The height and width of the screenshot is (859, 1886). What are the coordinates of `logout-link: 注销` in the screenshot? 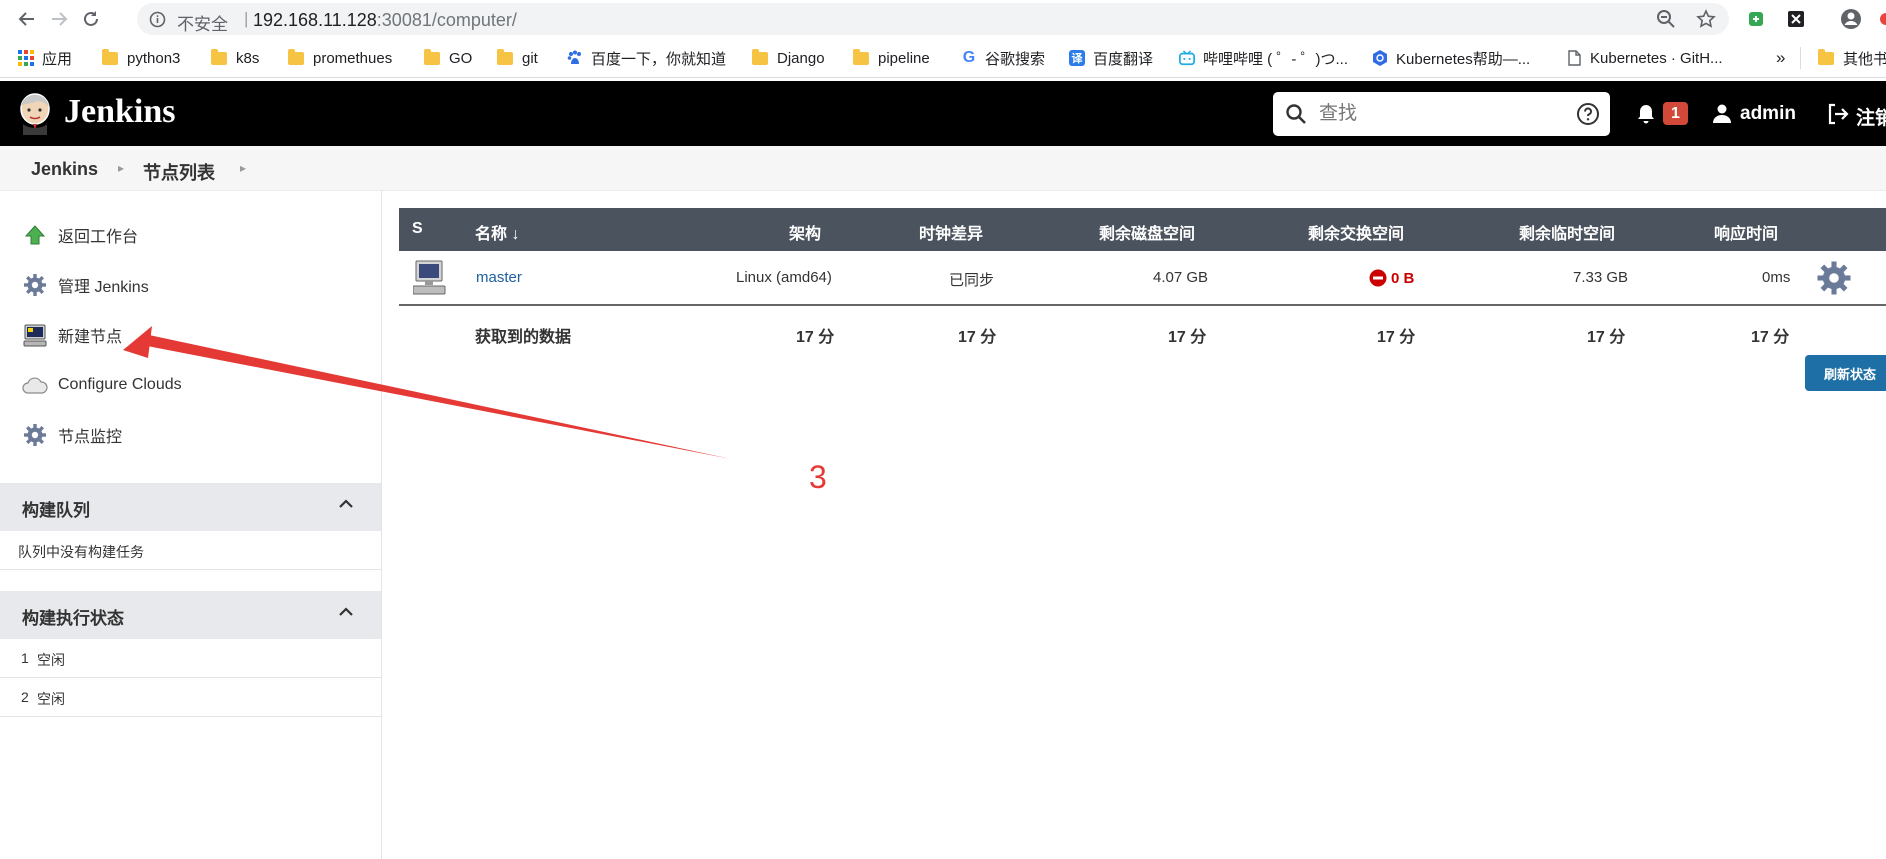 It's located at (1871, 116).